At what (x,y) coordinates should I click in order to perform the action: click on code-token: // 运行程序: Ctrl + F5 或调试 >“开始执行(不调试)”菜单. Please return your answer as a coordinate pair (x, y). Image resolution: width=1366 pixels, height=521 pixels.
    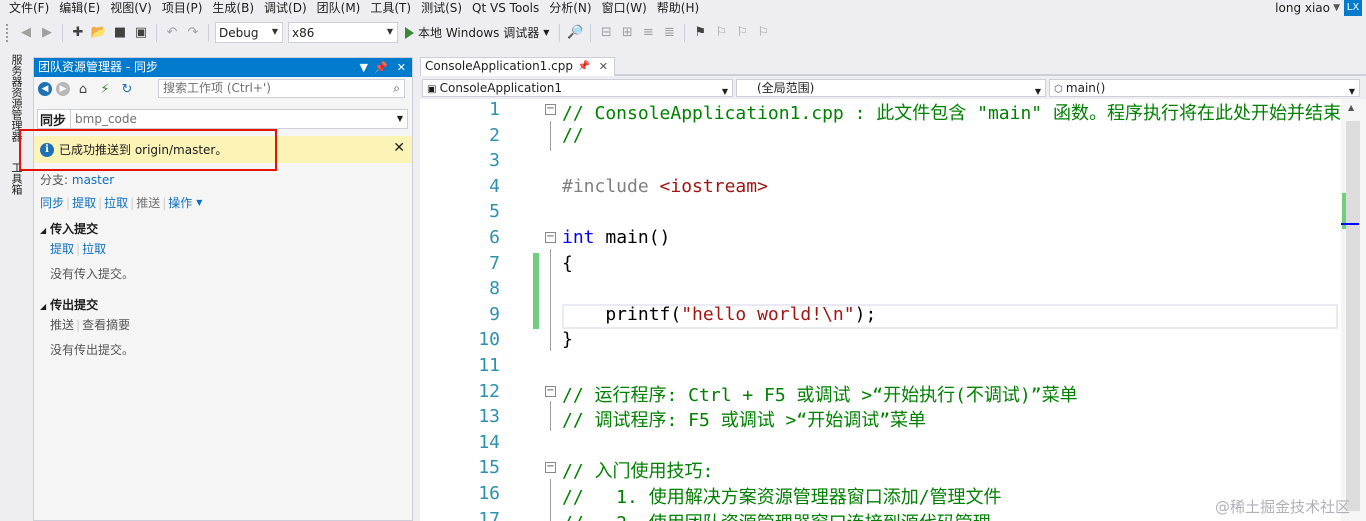
    Looking at the image, I should click on (820, 395).